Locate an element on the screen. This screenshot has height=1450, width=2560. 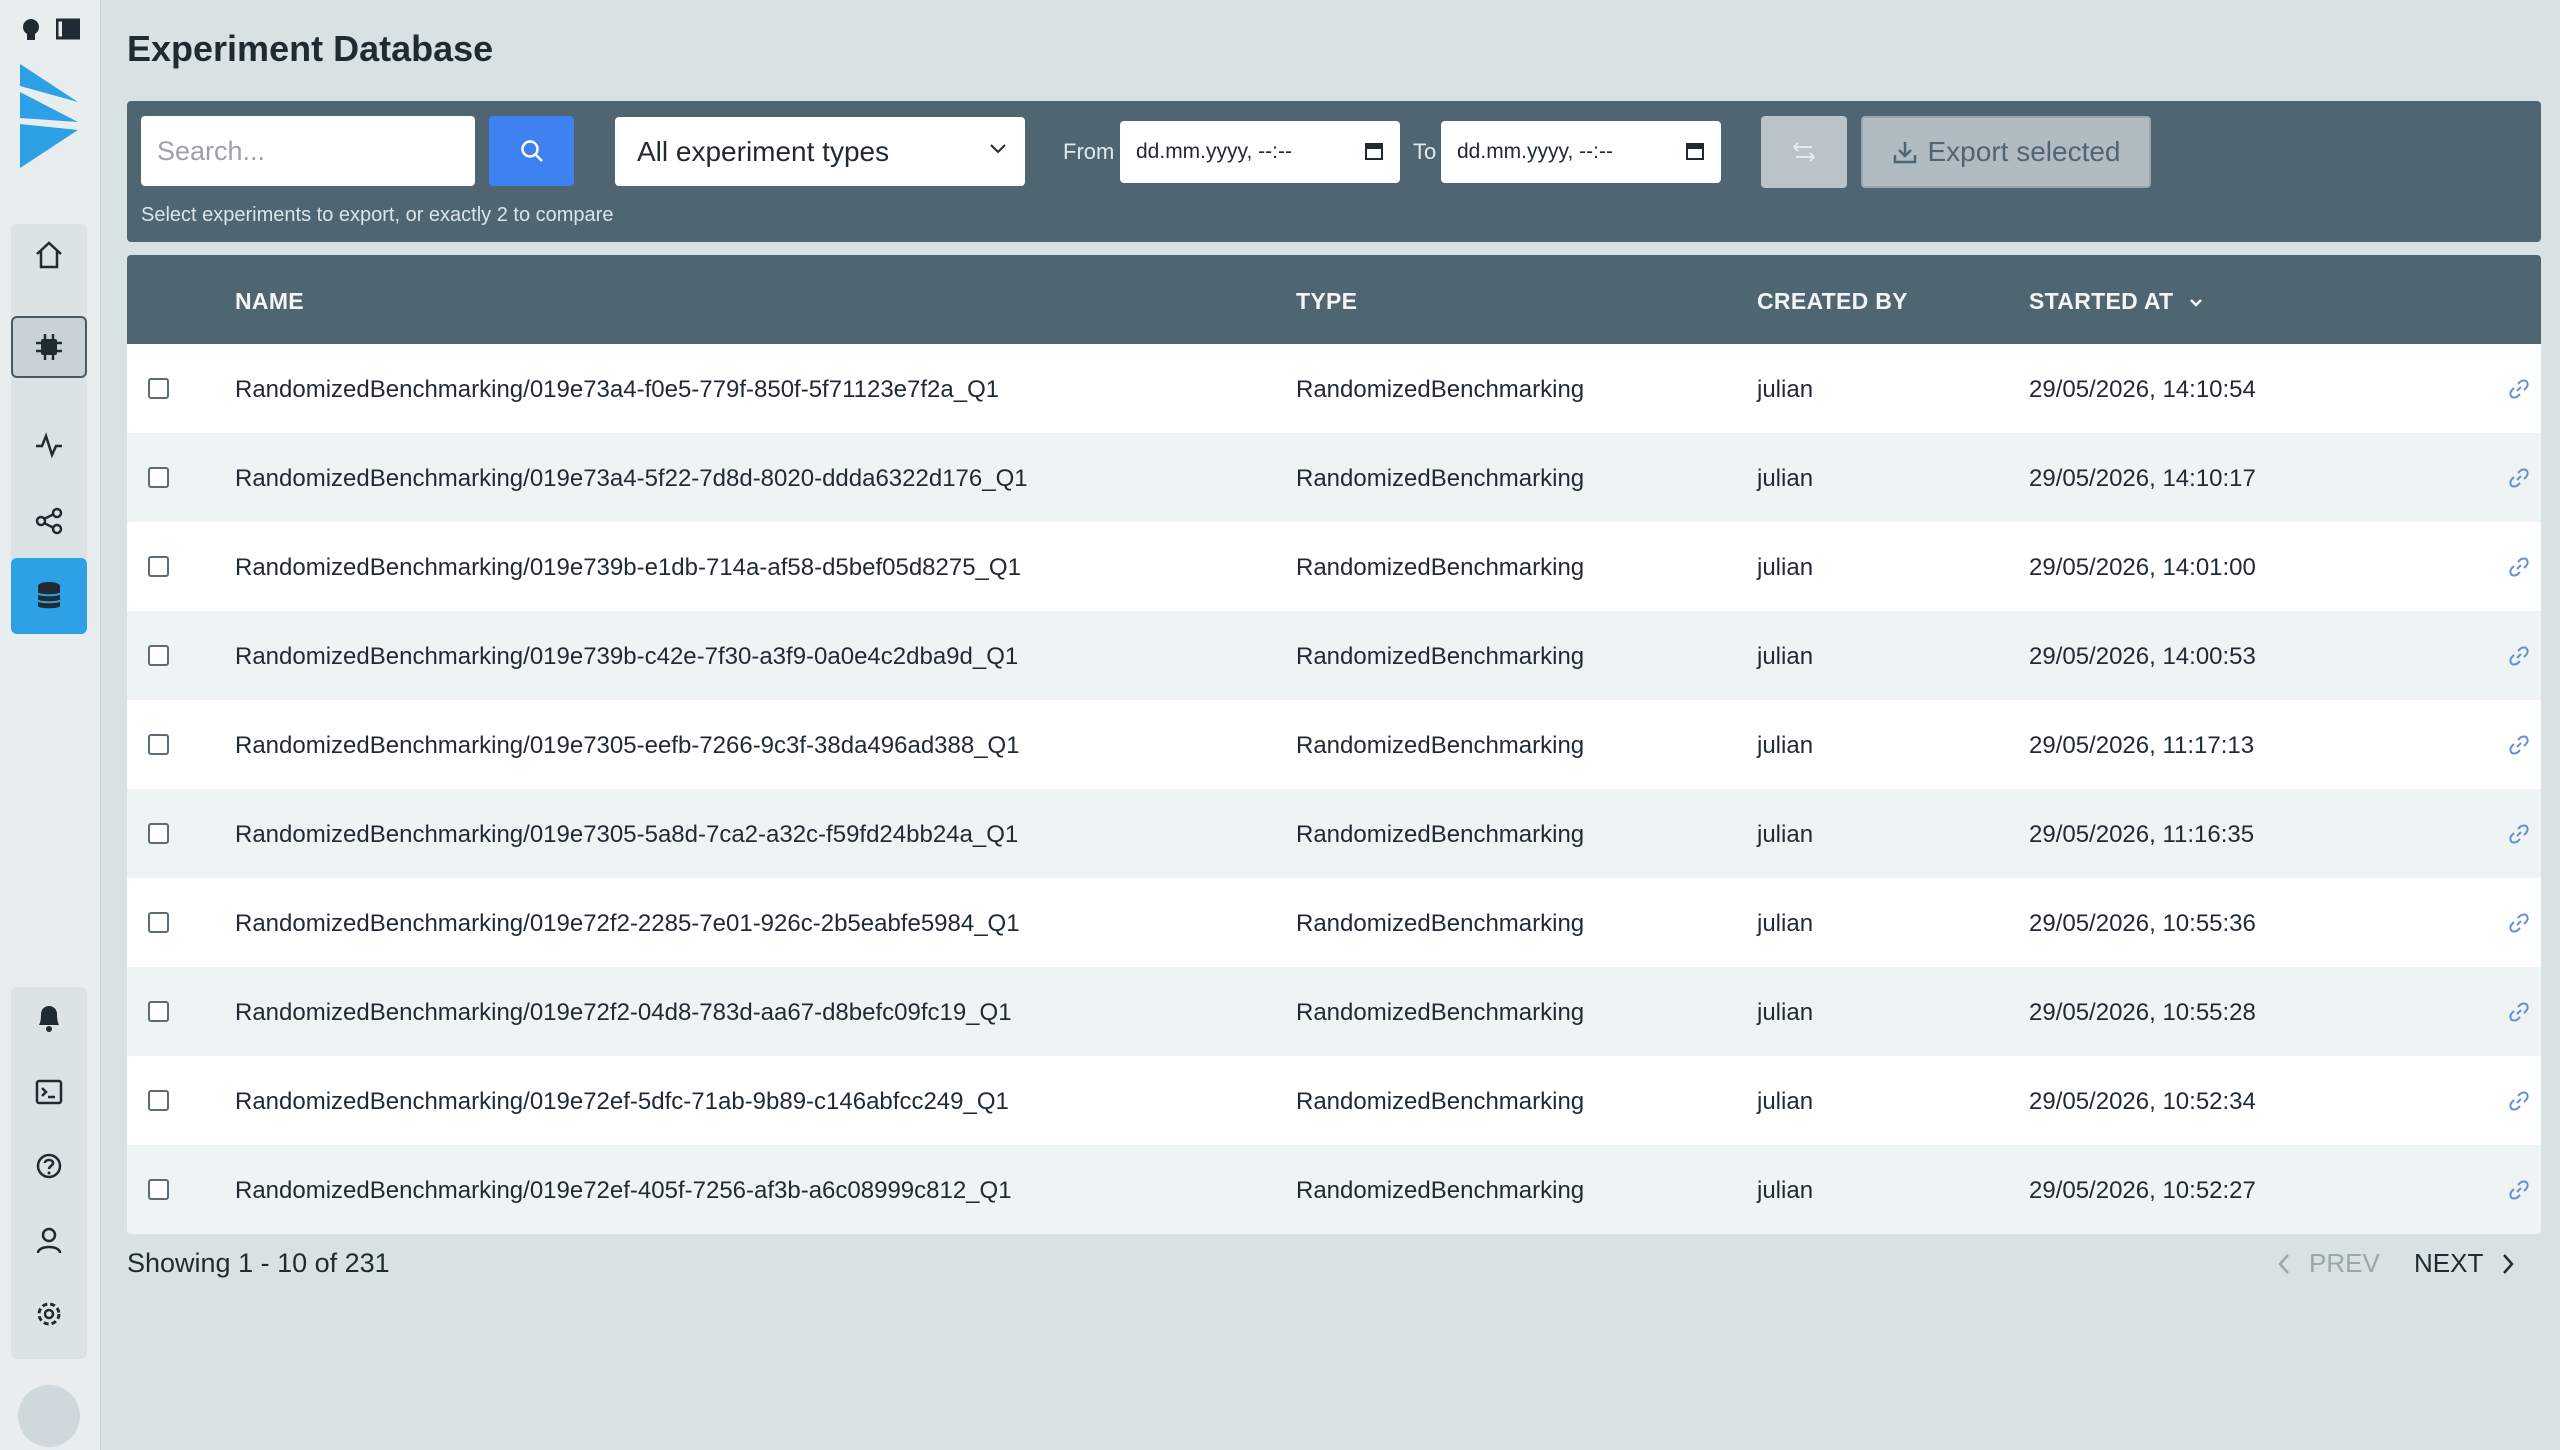
lightbulb-icon is located at coordinates (31, 32).